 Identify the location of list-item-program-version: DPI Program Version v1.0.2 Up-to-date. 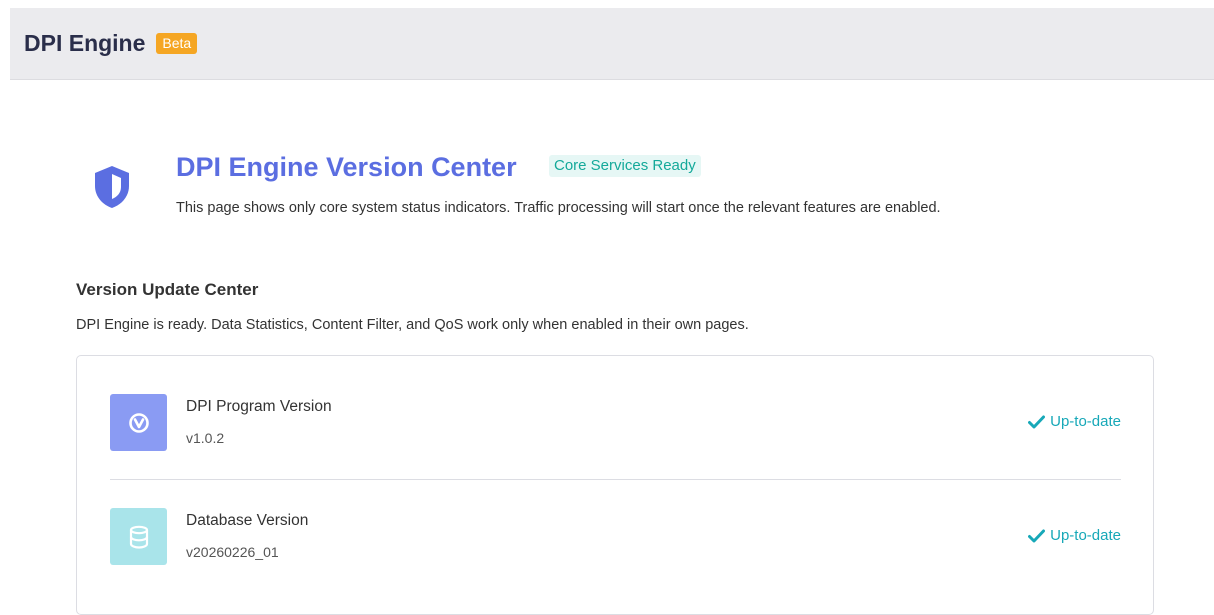
(615, 425).